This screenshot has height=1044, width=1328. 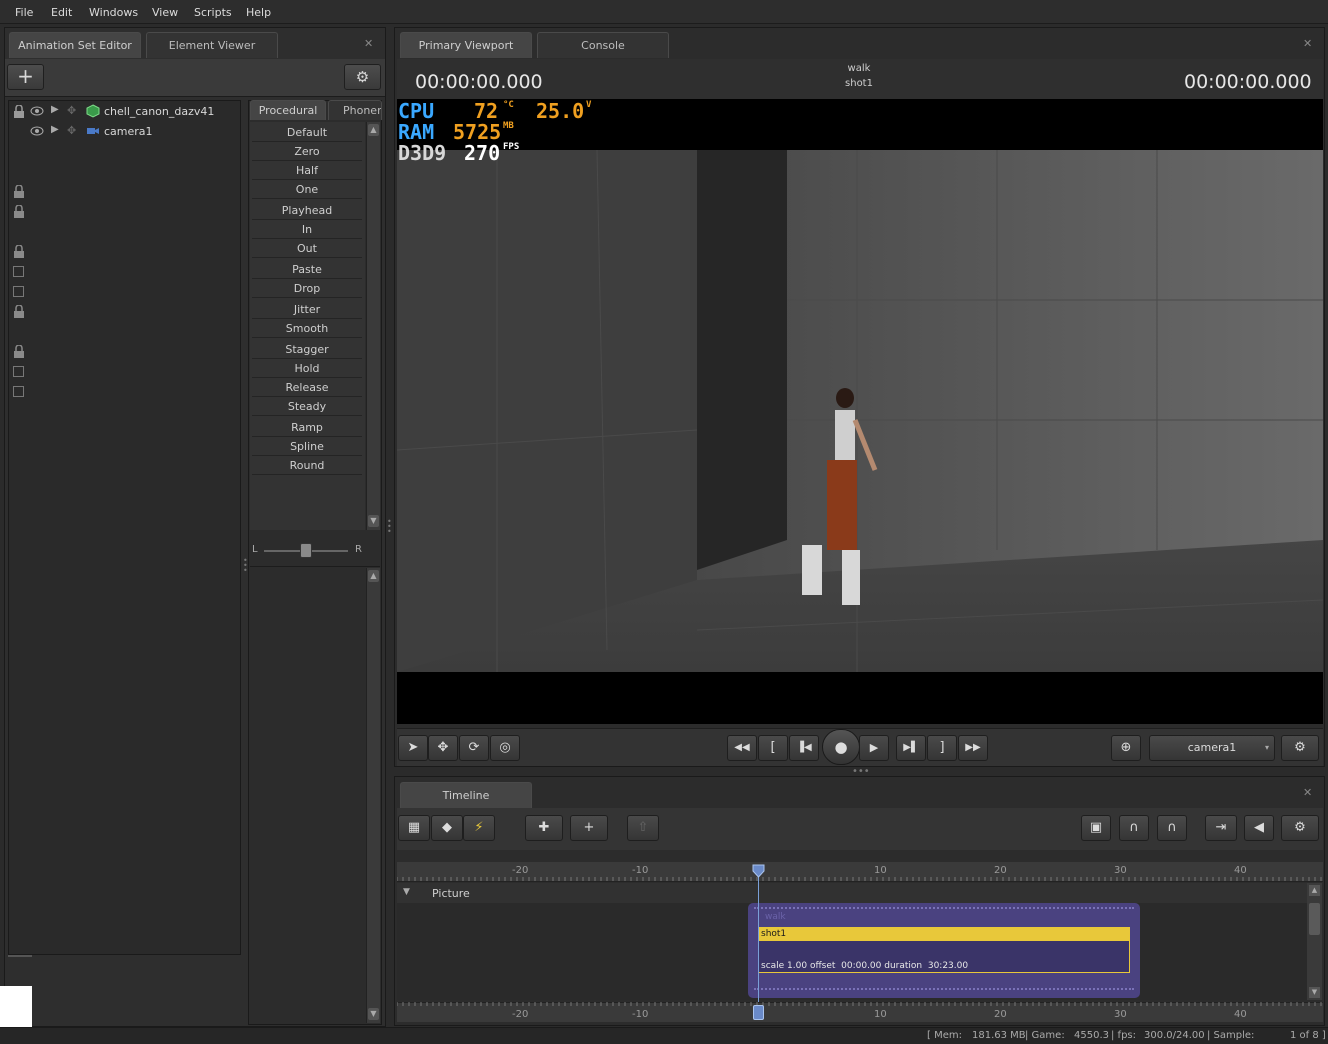 What do you see at coordinates (544, 828) in the screenshot?
I see `add-marker-button: ✚` at bounding box center [544, 828].